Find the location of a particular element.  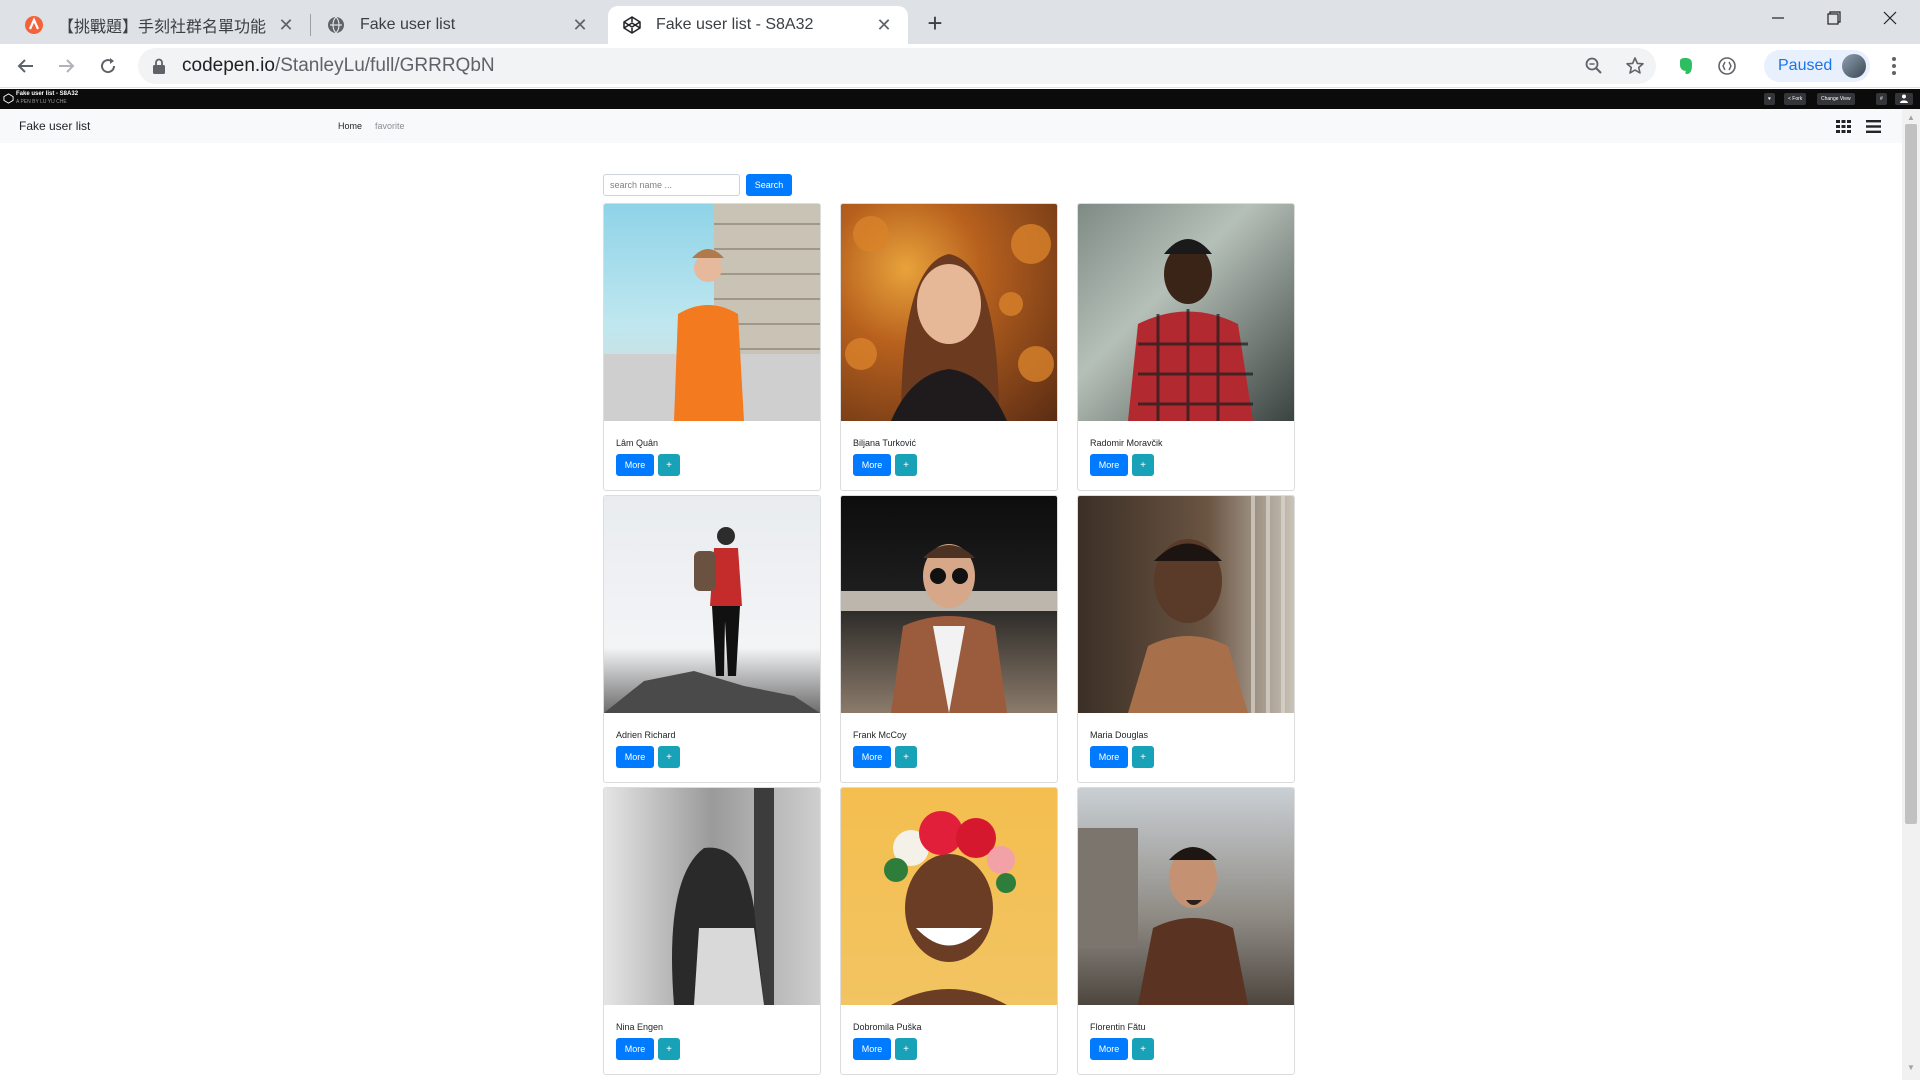

user-icon is located at coordinates (1904, 99).